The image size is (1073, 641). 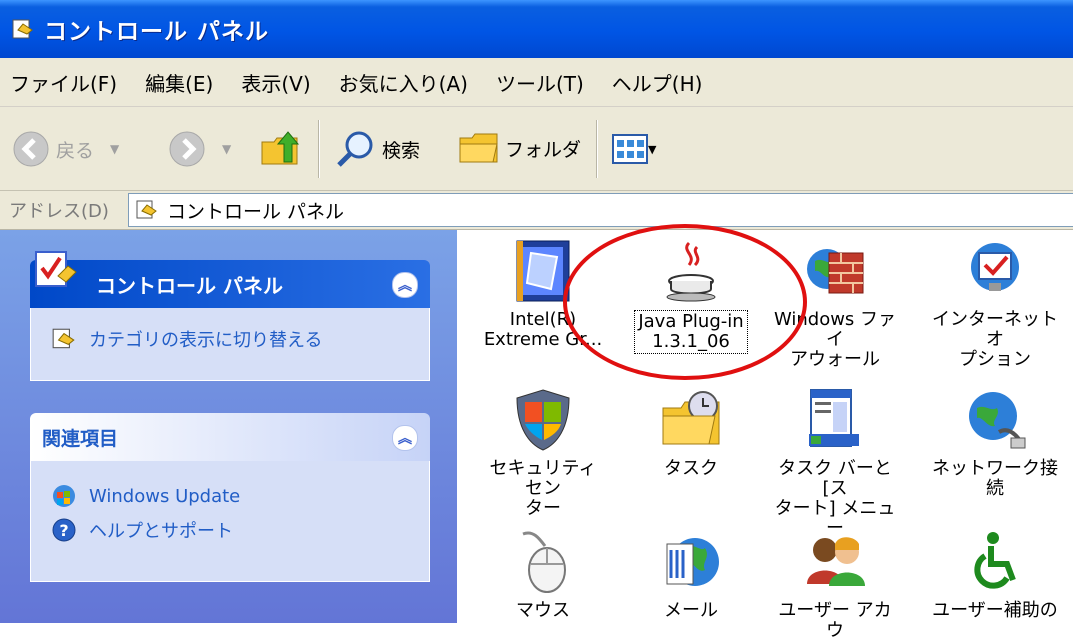 I want to click on scheduled-tasks-icon, so click(x=691, y=418).